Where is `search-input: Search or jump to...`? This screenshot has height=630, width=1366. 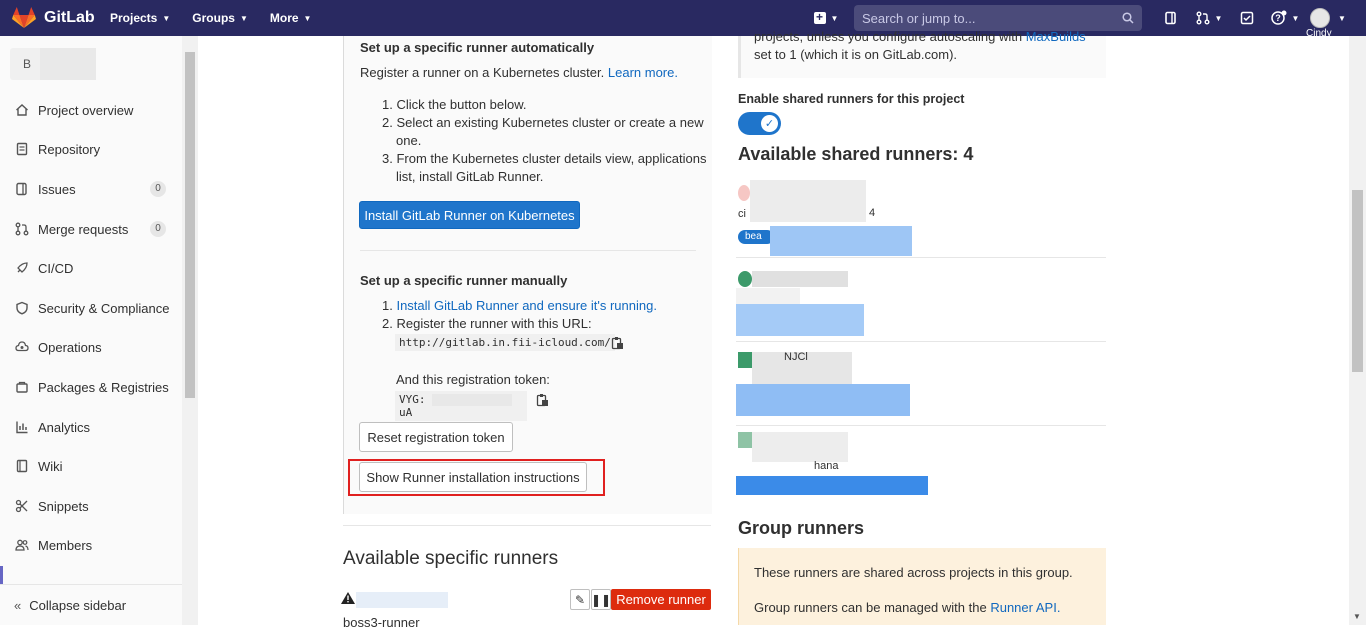 search-input: Search or jump to... is located at coordinates (998, 18).